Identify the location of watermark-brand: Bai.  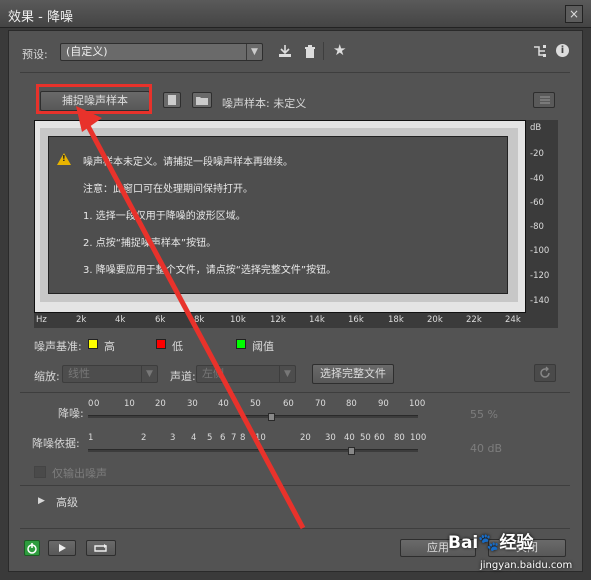
(463, 543).